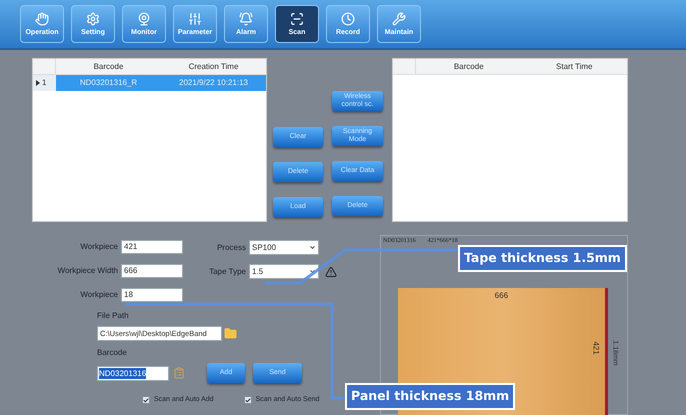 The image size is (686, 415). What do you see at coordinates (231, 248) in the screenshot?
I see `field-label: Process` at bounding box center [231, 248].